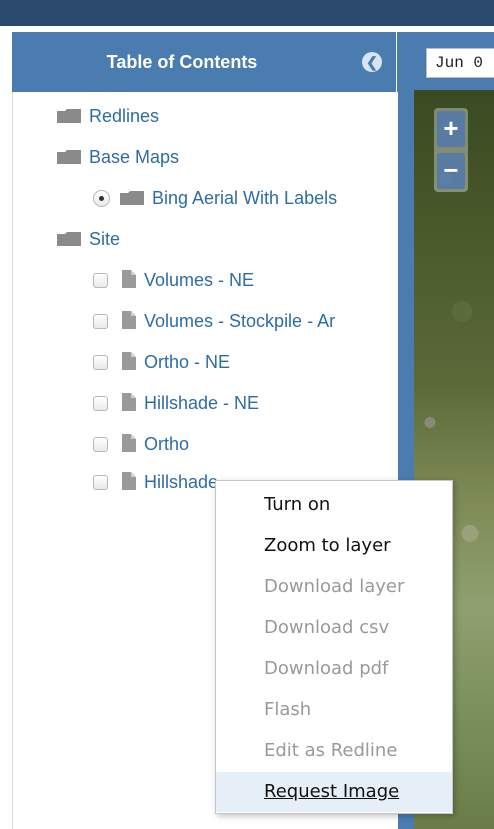  Describe the element at coordinates (372, 62) in the screenshot. I see `collapse-panel-icon: ❮` at that location.